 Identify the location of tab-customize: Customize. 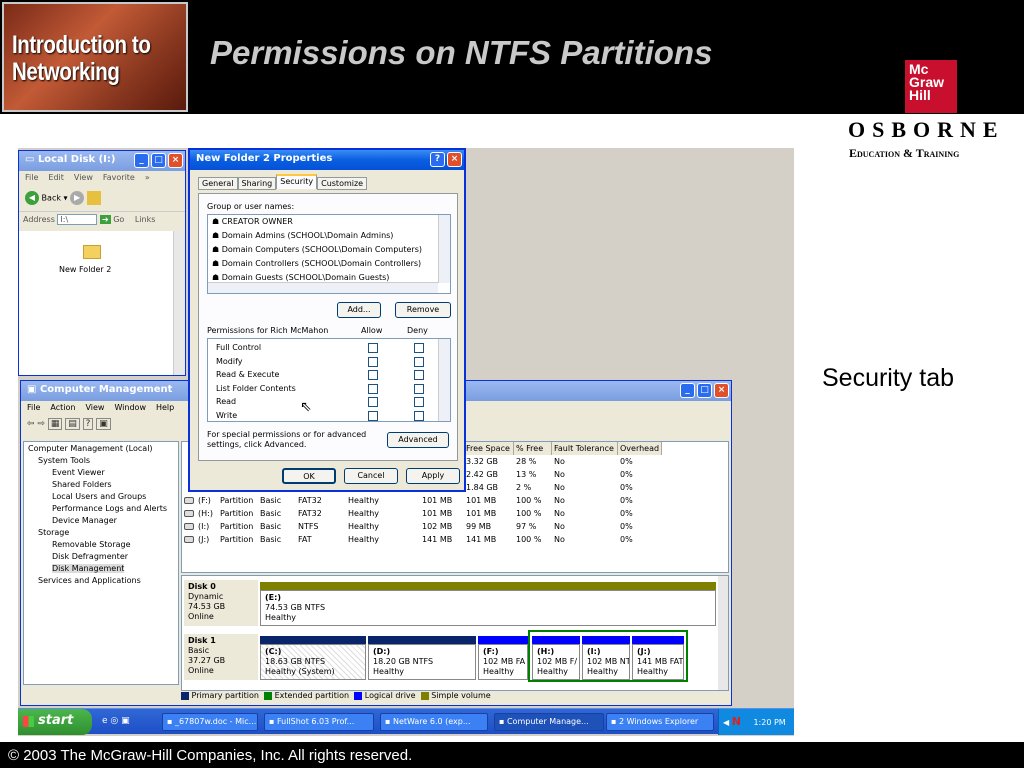
(342, 183).